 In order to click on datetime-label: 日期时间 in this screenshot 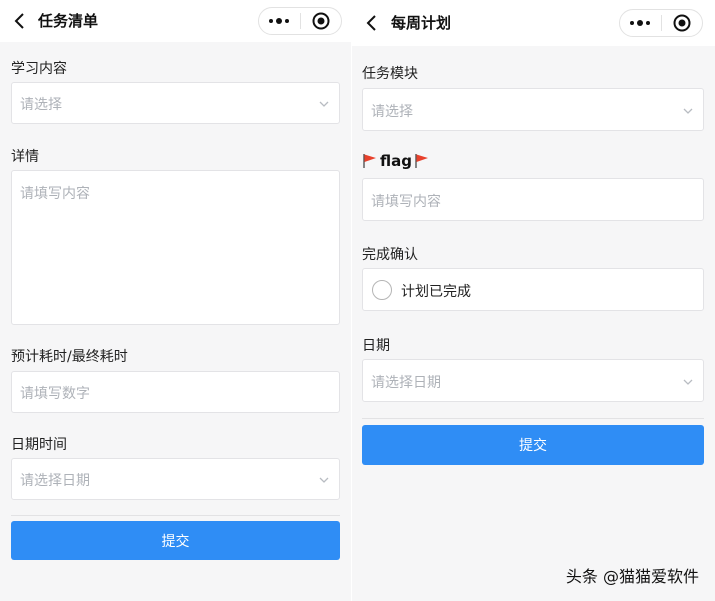, I will do `click(39, 445)`.